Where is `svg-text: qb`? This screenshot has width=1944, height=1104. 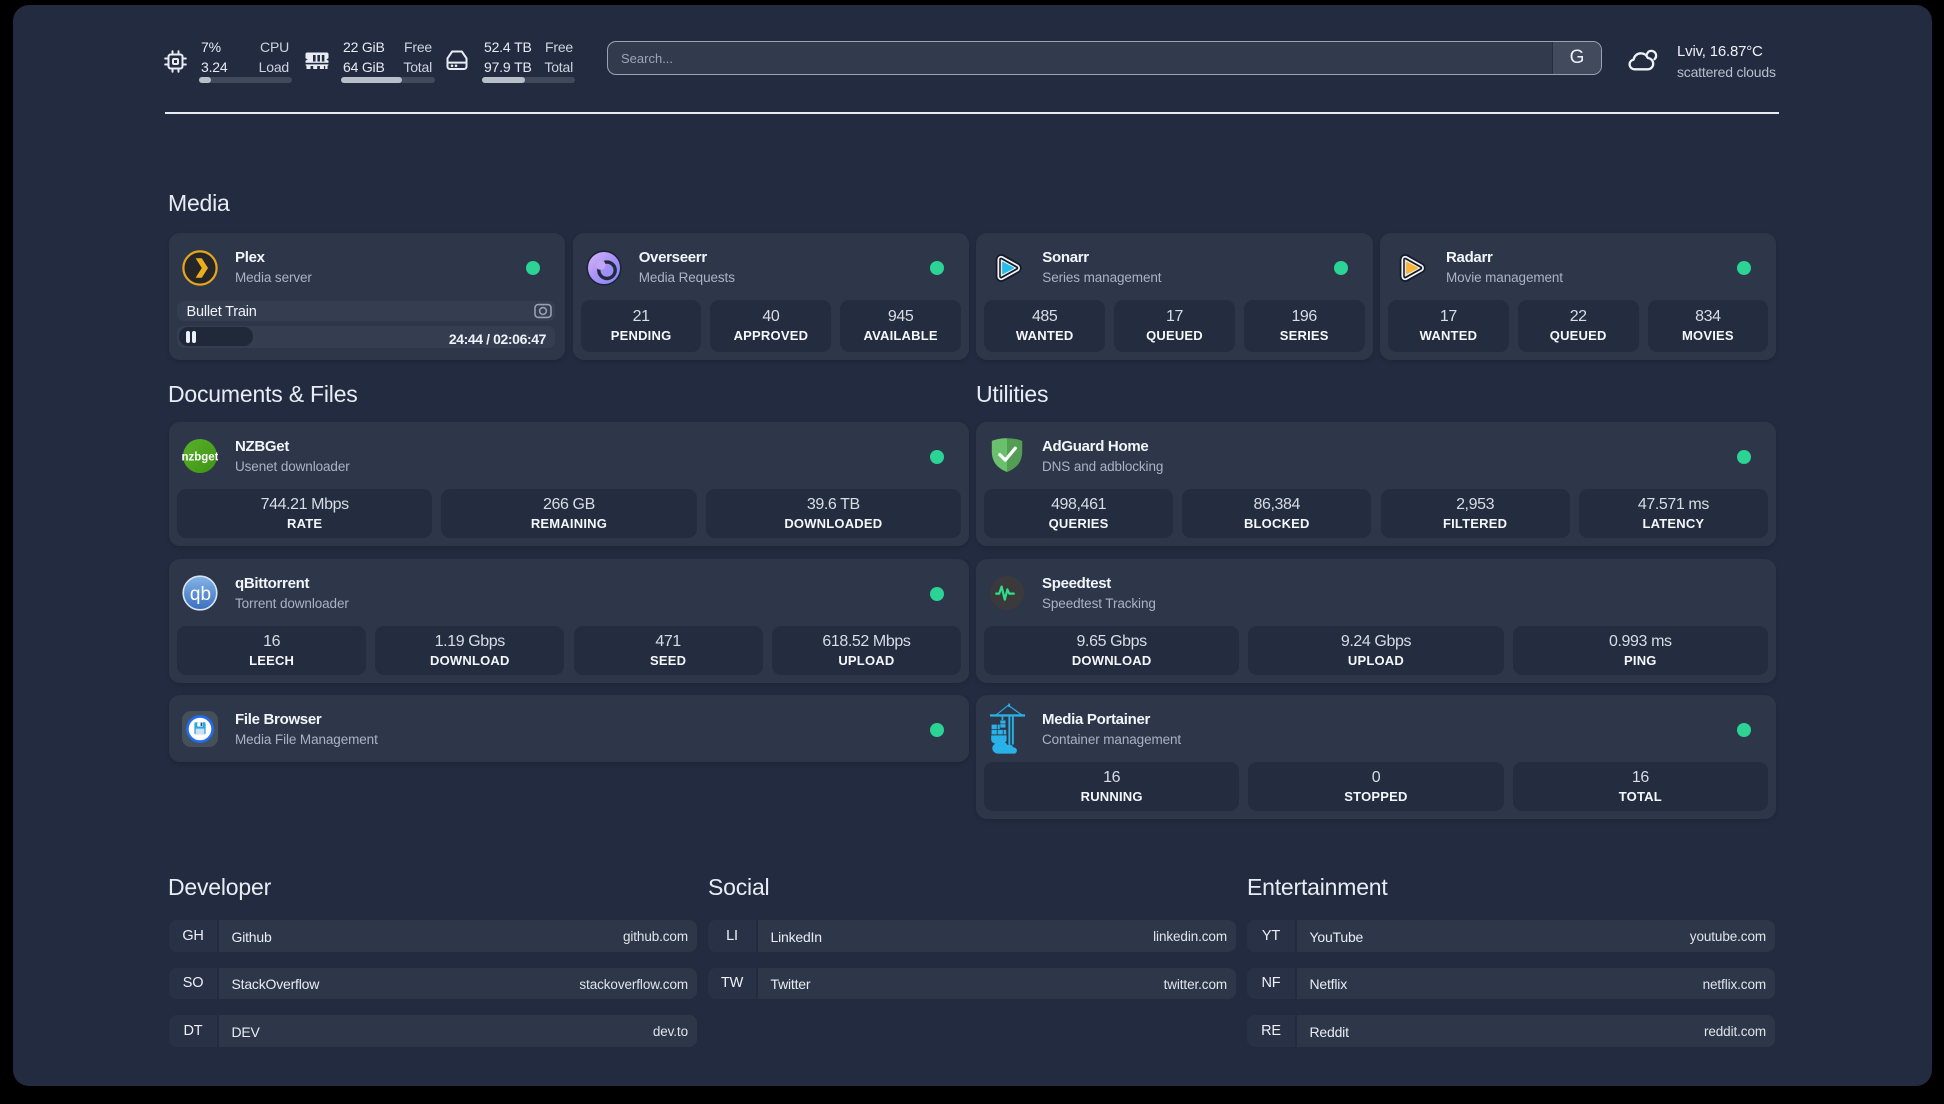
svg-text: qb is located at coordinates (200, 594).